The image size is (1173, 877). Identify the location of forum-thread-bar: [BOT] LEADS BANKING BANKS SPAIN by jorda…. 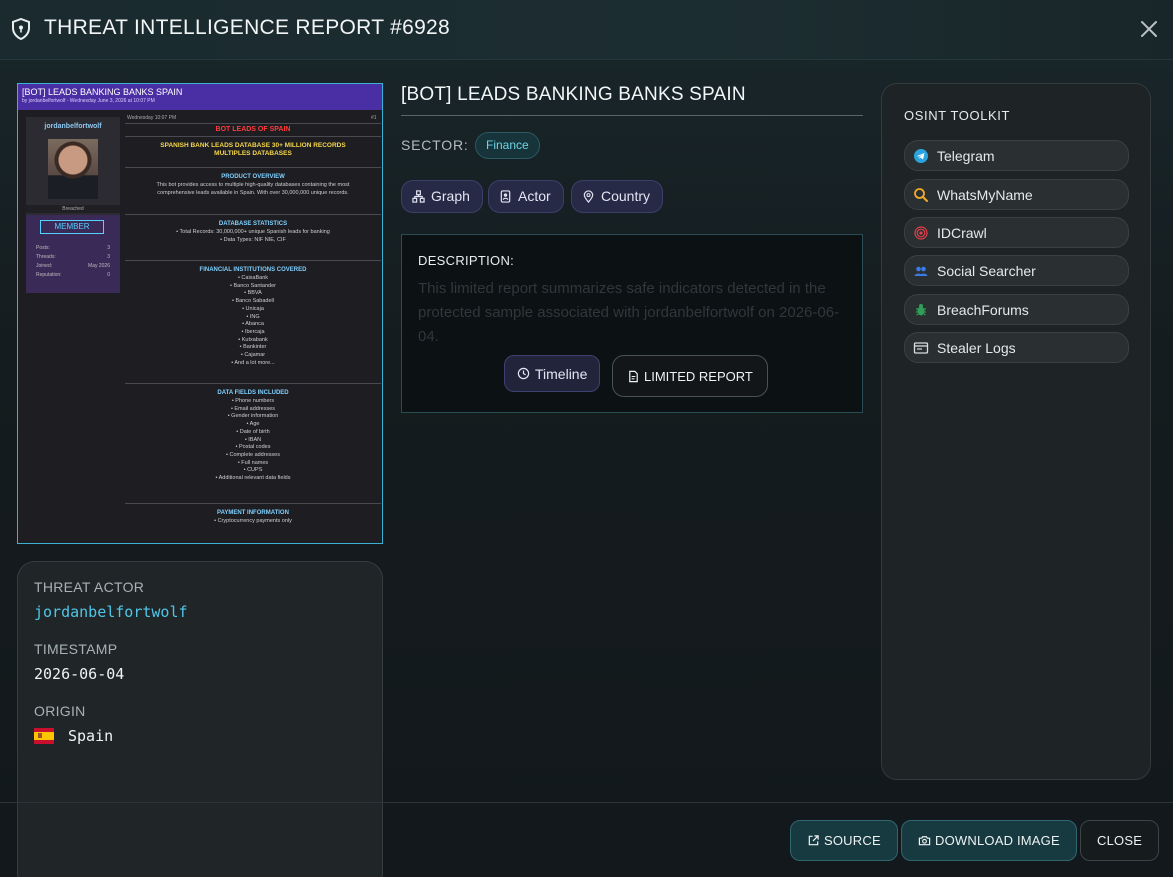
(200, 97).